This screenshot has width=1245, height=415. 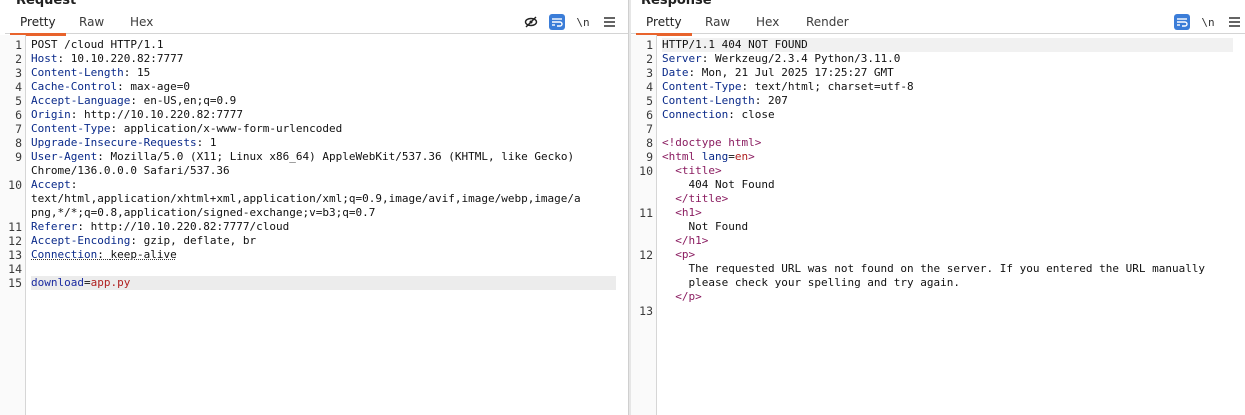 What do you see at coordinates (43, 185) in the screenshot?
I see `code-line: 10 Accept:` at bounding box center [43, 185].